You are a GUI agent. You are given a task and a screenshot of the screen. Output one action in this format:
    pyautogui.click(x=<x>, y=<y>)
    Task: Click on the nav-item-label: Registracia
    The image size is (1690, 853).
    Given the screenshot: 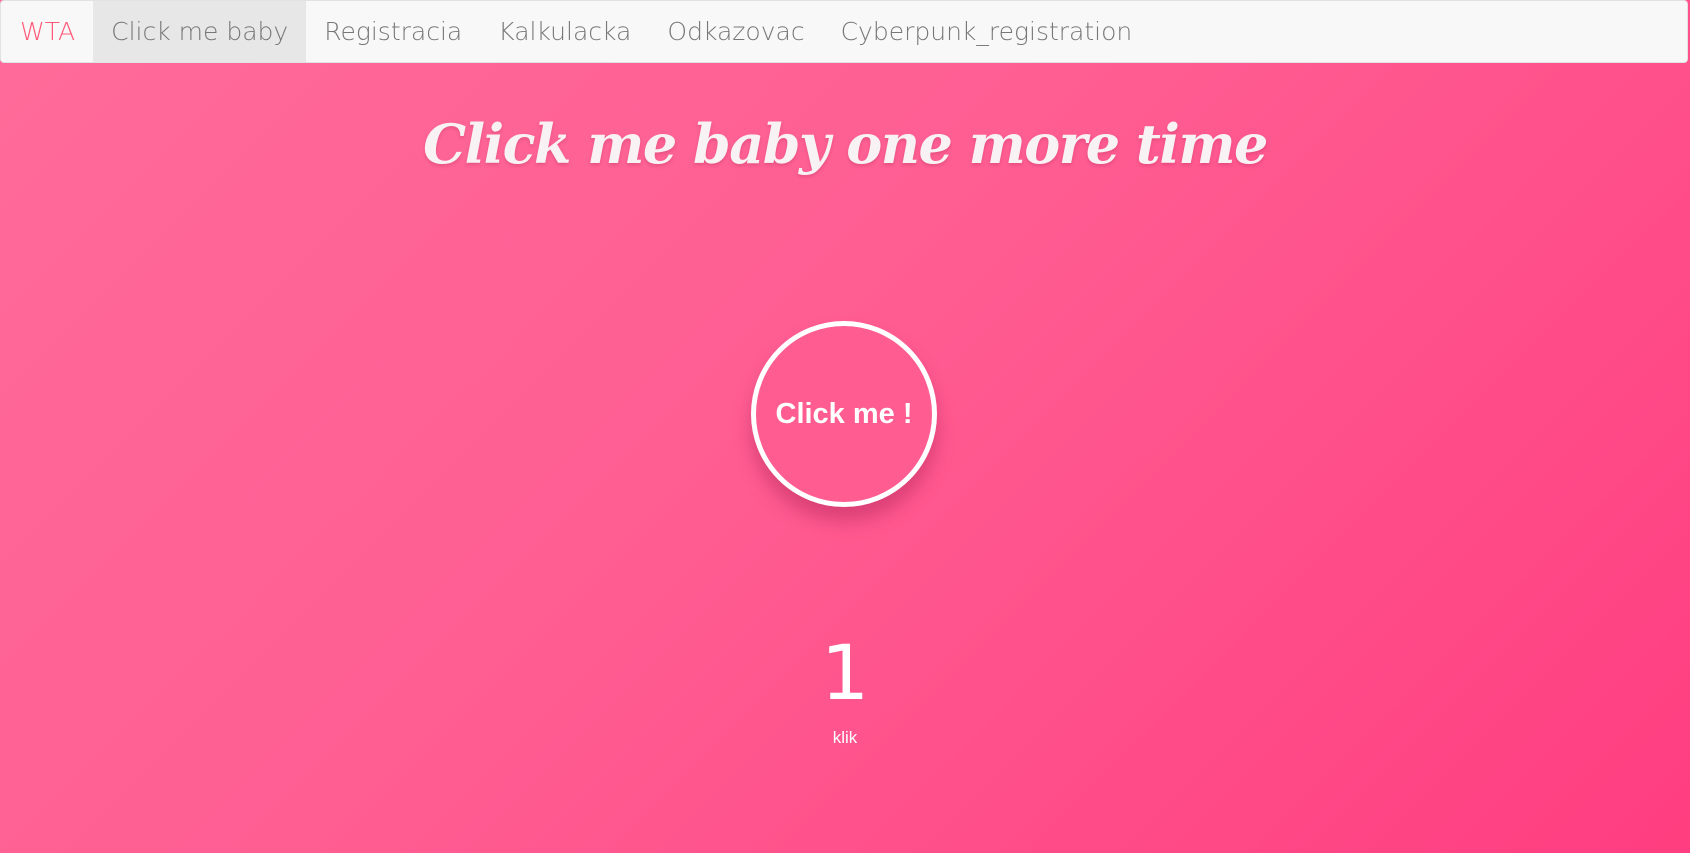 What is the action you would take?
    pyautogui.click(x=393, y=31)
    